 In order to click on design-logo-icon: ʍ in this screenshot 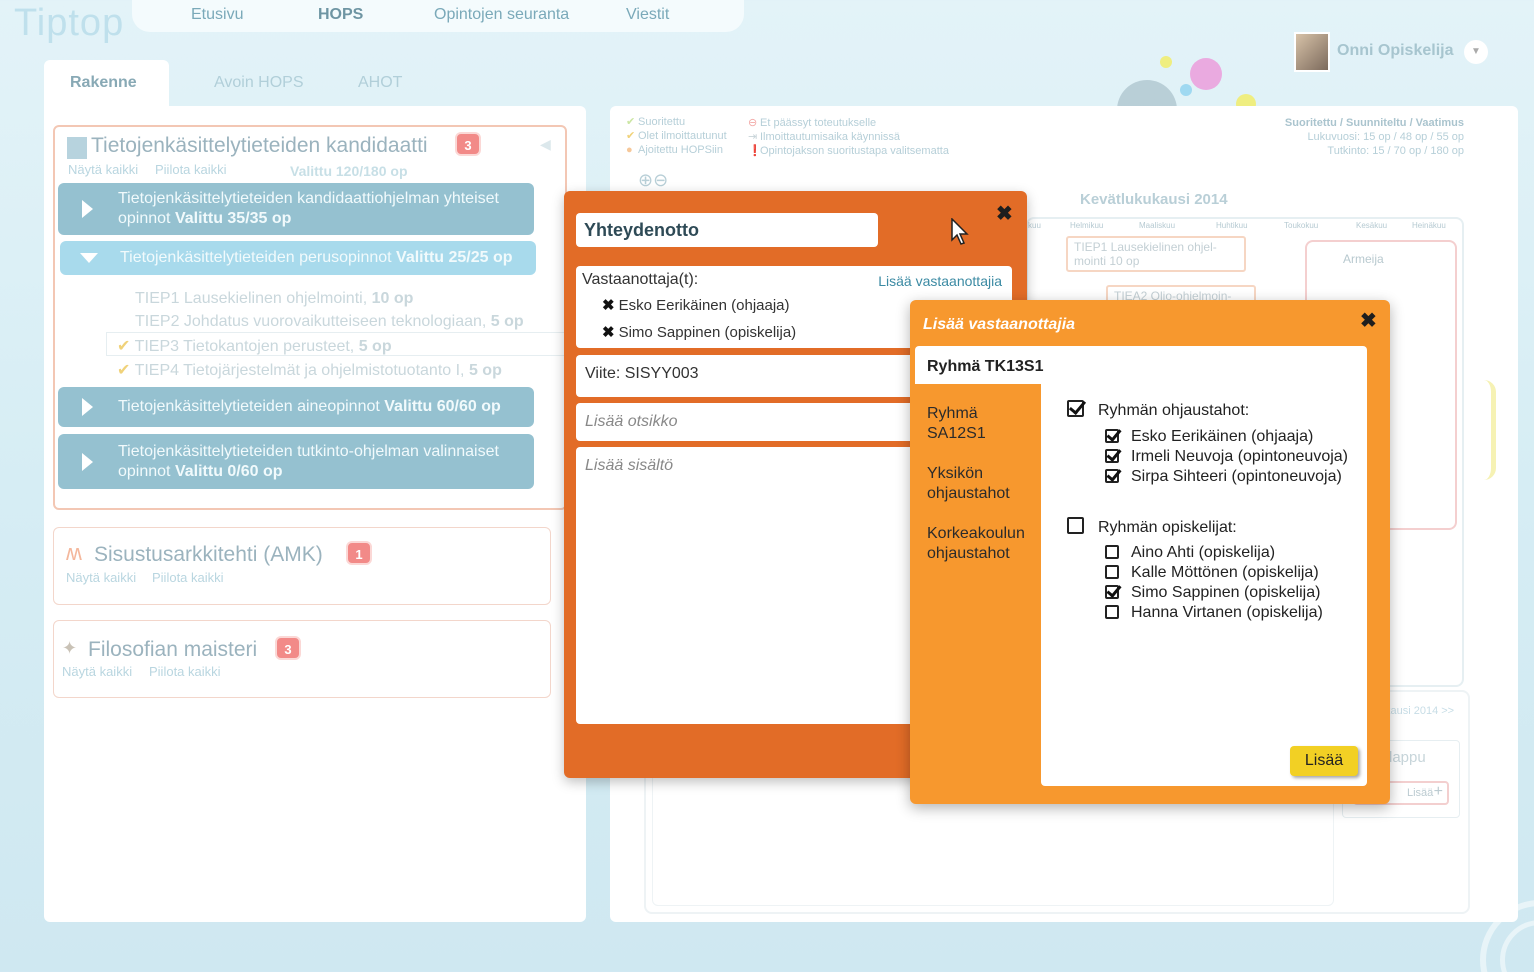, I will do `click(74, 552)`.